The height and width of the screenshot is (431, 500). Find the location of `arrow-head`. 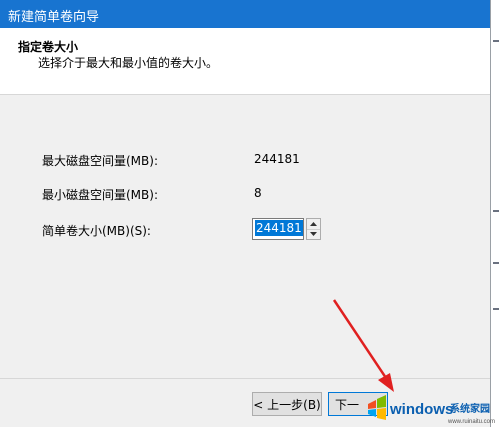

arrow-head is located at coordinates (386, 382).